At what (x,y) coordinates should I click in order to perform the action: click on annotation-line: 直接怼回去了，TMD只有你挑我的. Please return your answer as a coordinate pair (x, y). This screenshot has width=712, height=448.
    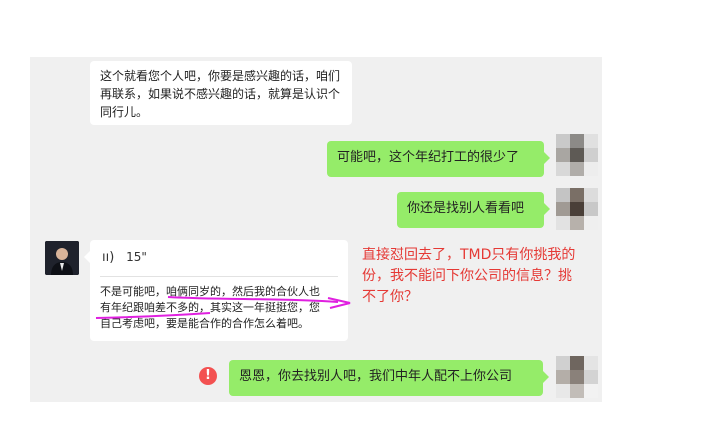
    Looking at the image, I should click on (469, 255).